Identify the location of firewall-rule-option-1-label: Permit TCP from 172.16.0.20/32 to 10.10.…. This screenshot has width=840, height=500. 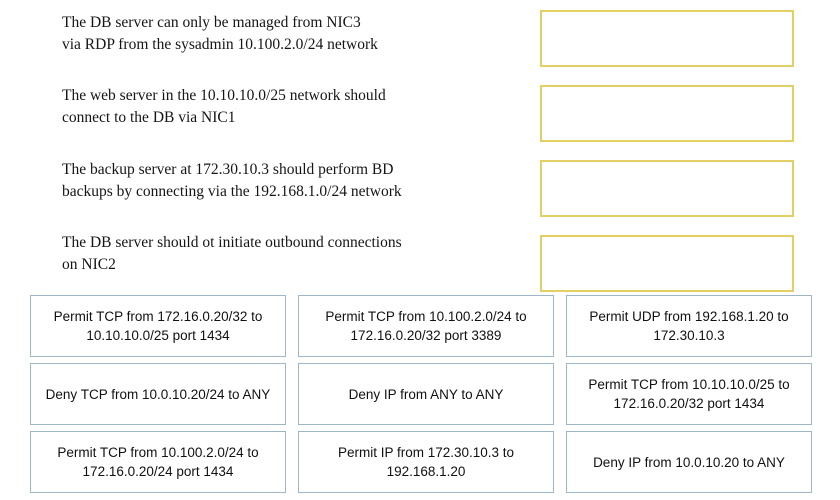
(158, 326).